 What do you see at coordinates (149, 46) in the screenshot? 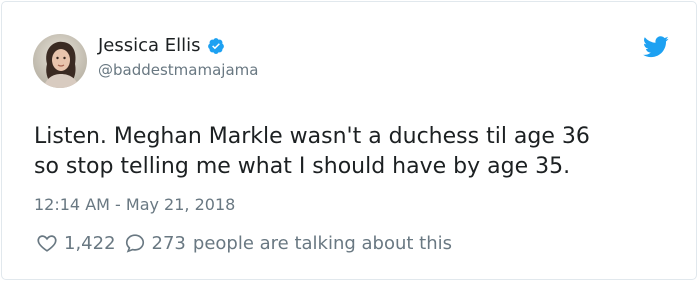
I see `author-name: Jessica Ellis` at bounding box center [149, 46].